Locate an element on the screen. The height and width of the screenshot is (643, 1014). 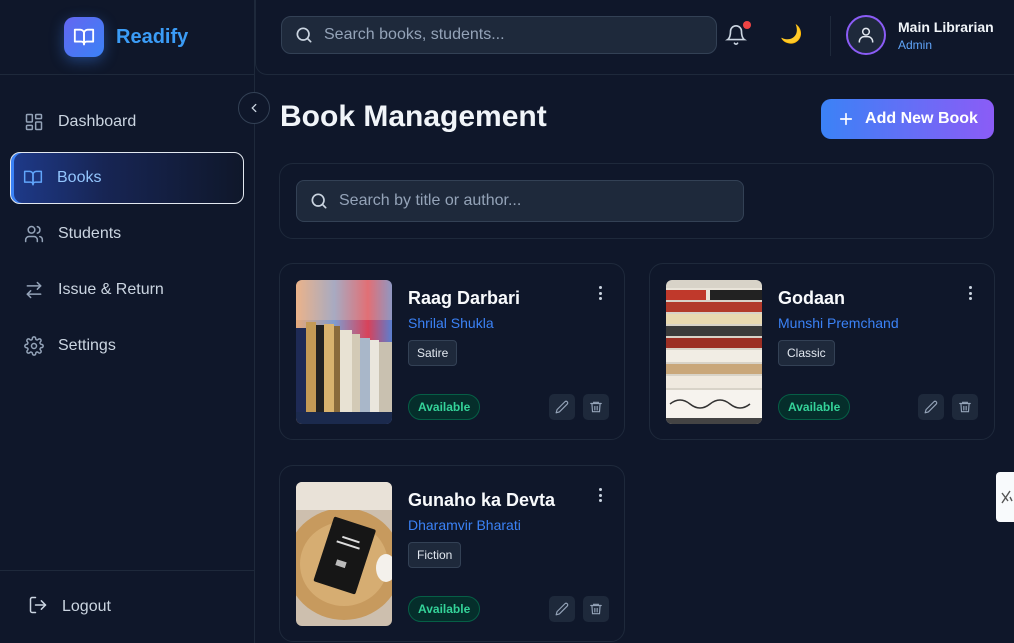
global-search is located at coordinates (499, 35).